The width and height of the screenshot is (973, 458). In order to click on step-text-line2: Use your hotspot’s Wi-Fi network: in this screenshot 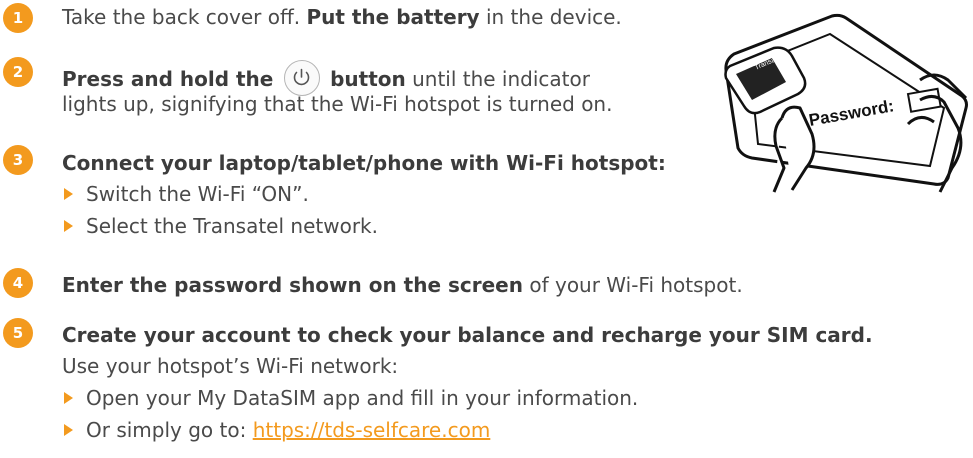, I will do `click(230, 366)`.